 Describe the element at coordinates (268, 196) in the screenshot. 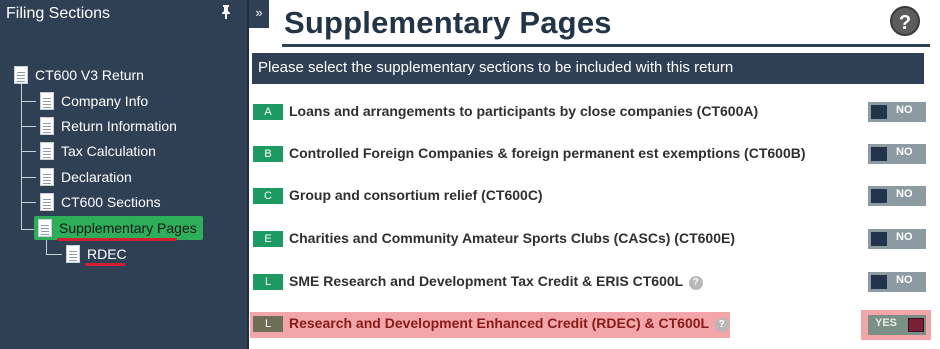

I see `section-letter-badge: C` at that location.